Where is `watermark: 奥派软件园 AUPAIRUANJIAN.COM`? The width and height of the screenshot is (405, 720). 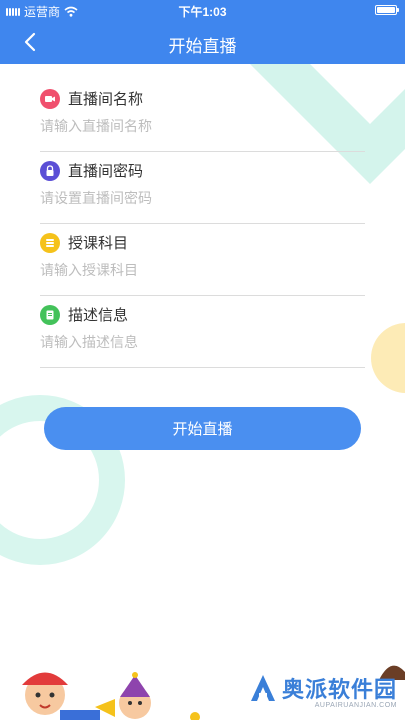 watermark: 奥派软件园 AUPAIRUANJIAN.COM is located at coordinates (323, 690).